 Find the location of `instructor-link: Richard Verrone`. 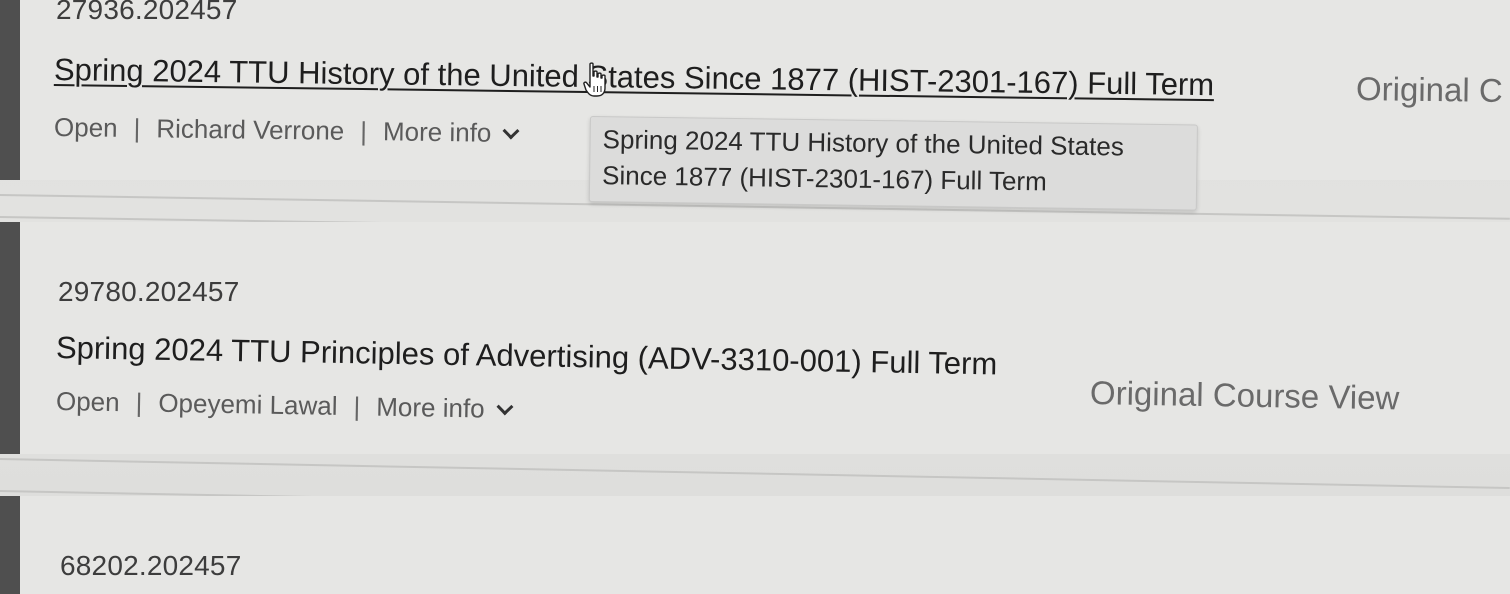

instructor-link: Richard Verrone is located at coordinates (250, 129).